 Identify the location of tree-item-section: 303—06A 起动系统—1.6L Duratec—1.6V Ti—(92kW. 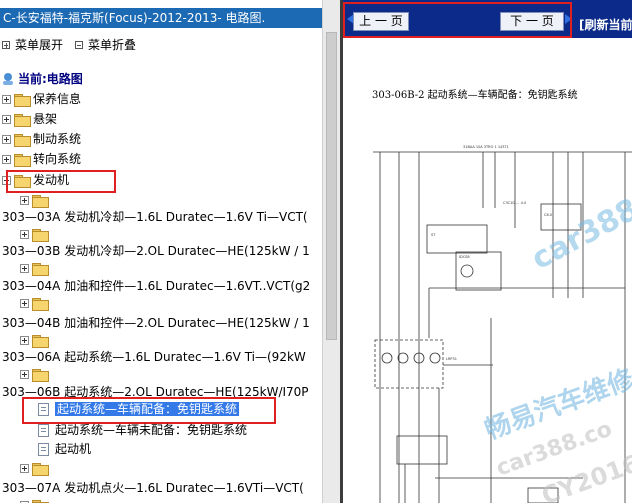
(154, 357).